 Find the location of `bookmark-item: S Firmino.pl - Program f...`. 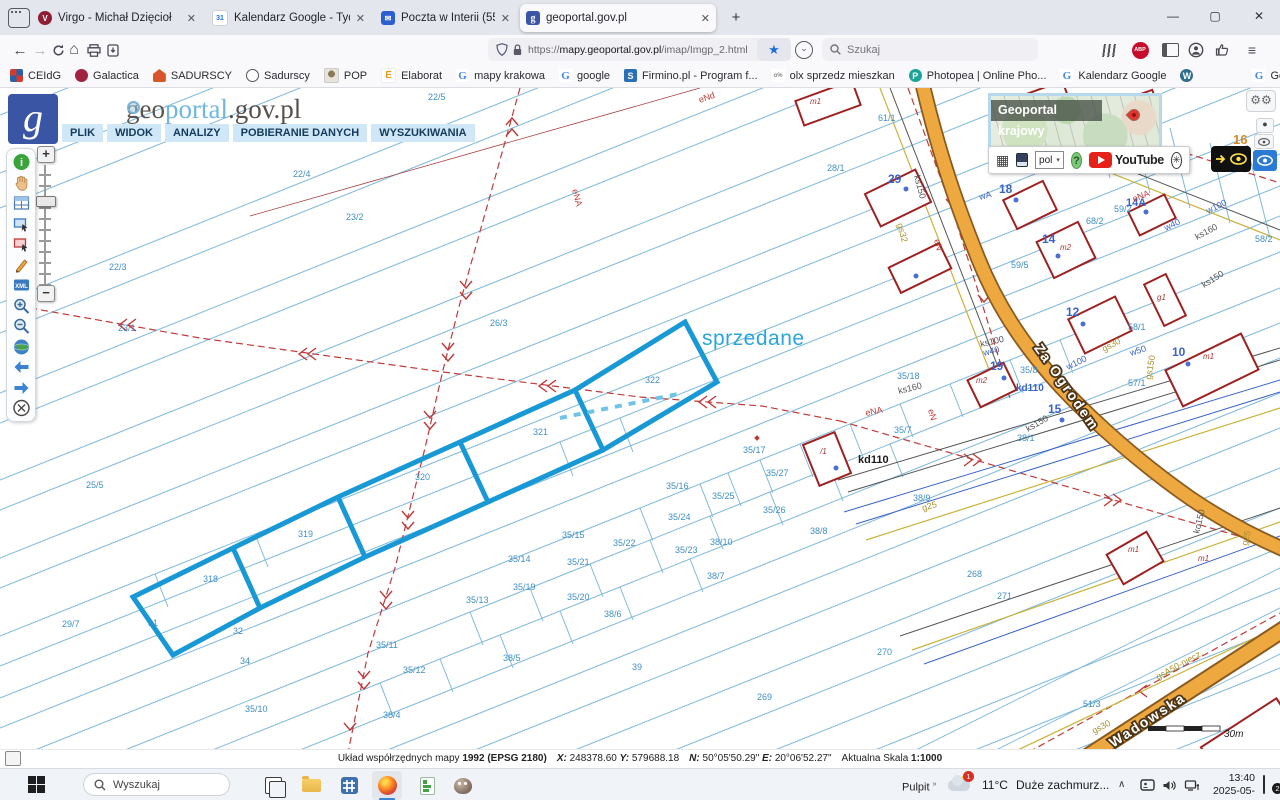

bookmark-item: S Firmino.pl - Program f... is located at coordinates (691, 75).